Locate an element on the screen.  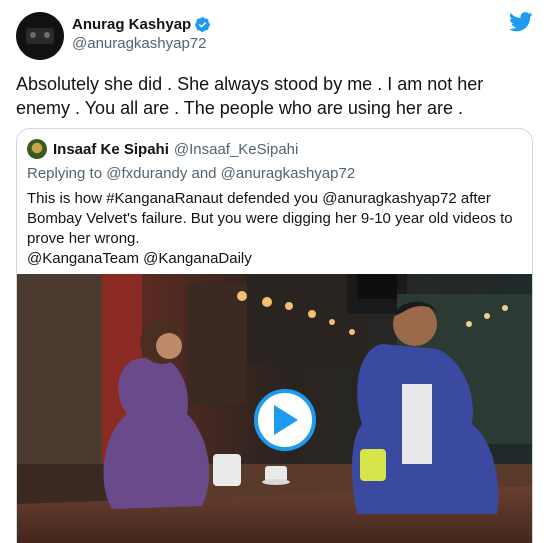
avatar-icon is located at coordinates (40, 36).